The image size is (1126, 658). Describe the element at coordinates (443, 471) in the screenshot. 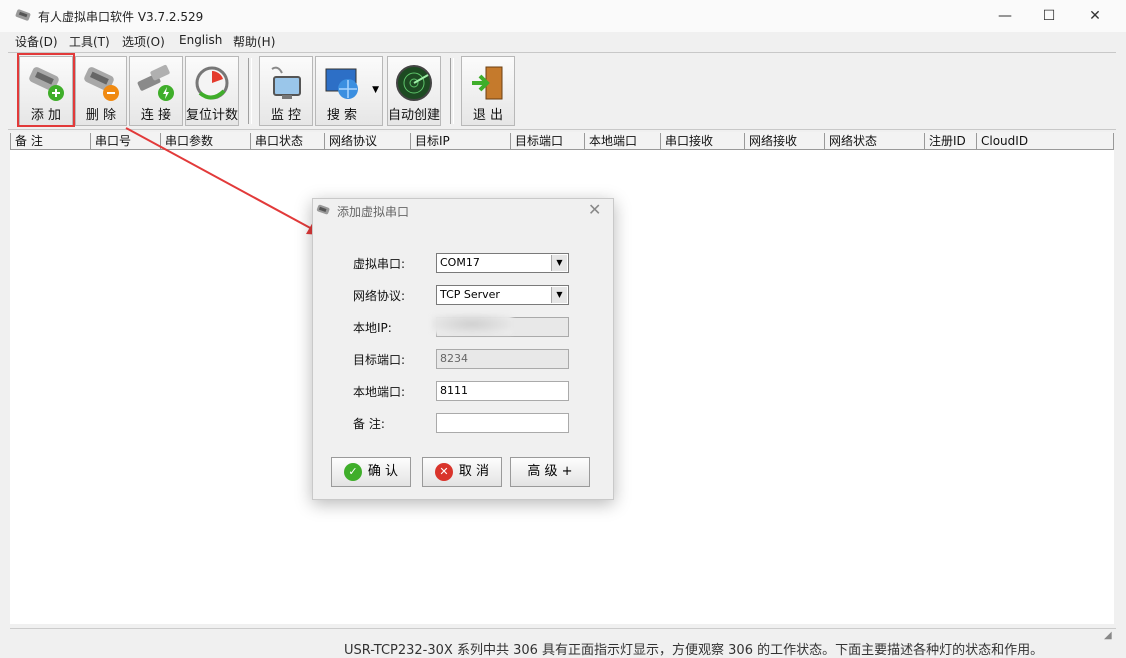

I see `cancel-x-icon: ✕` at that location.